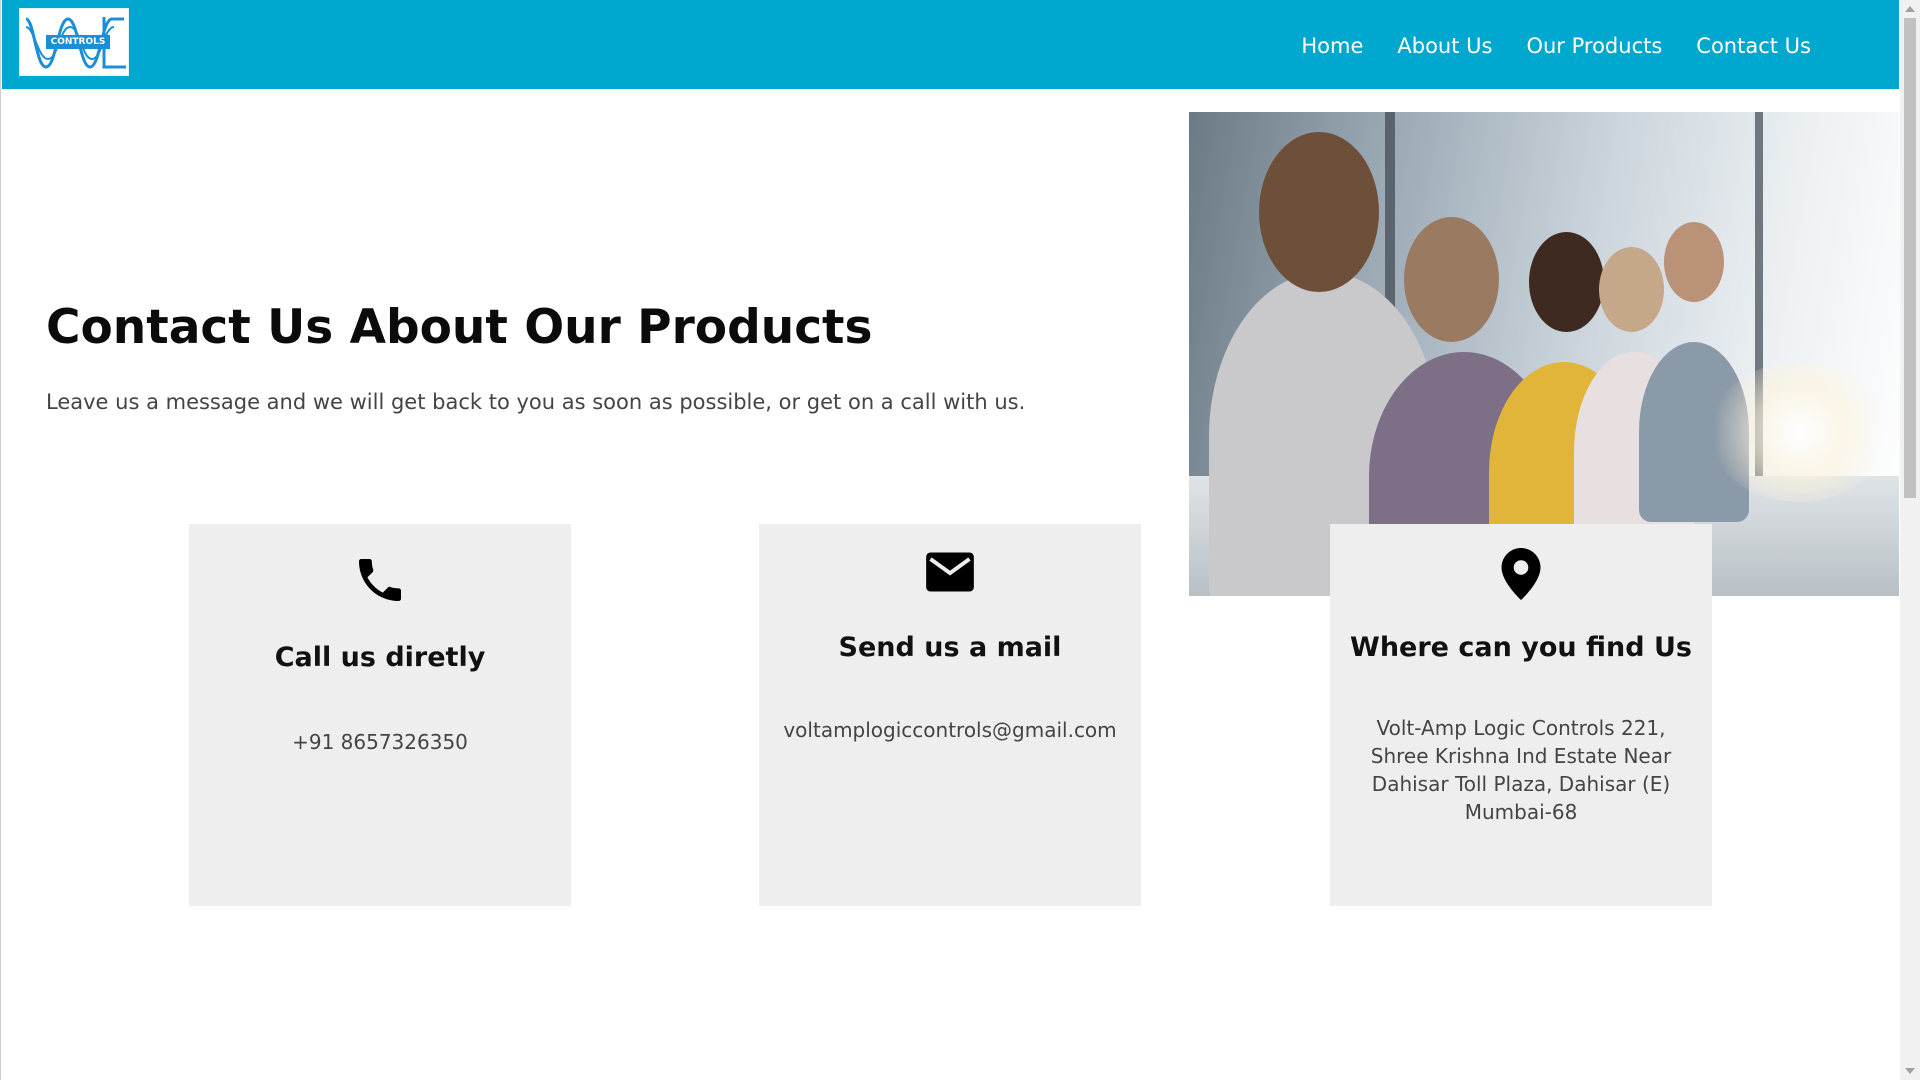  Describe the element at coordinates (1910, 258) in the screenshot. I see `scroll-thumb` at that location.